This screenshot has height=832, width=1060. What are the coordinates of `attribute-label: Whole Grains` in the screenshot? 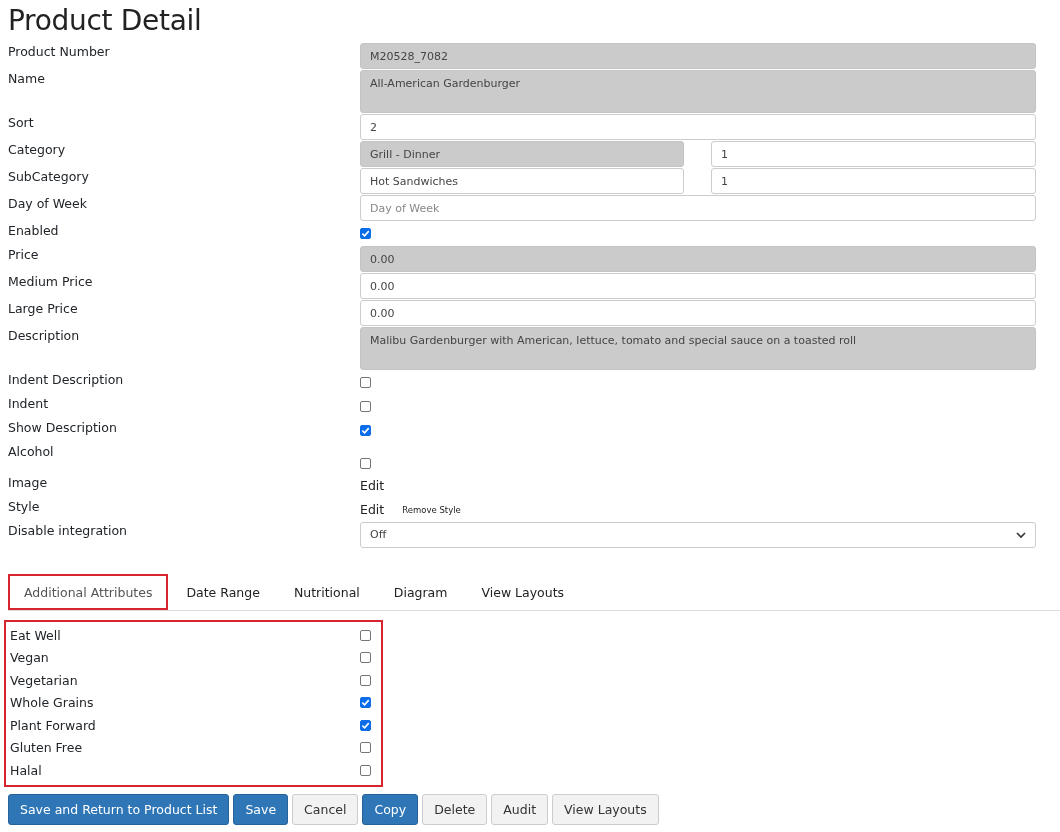 It's located at (52, 703).